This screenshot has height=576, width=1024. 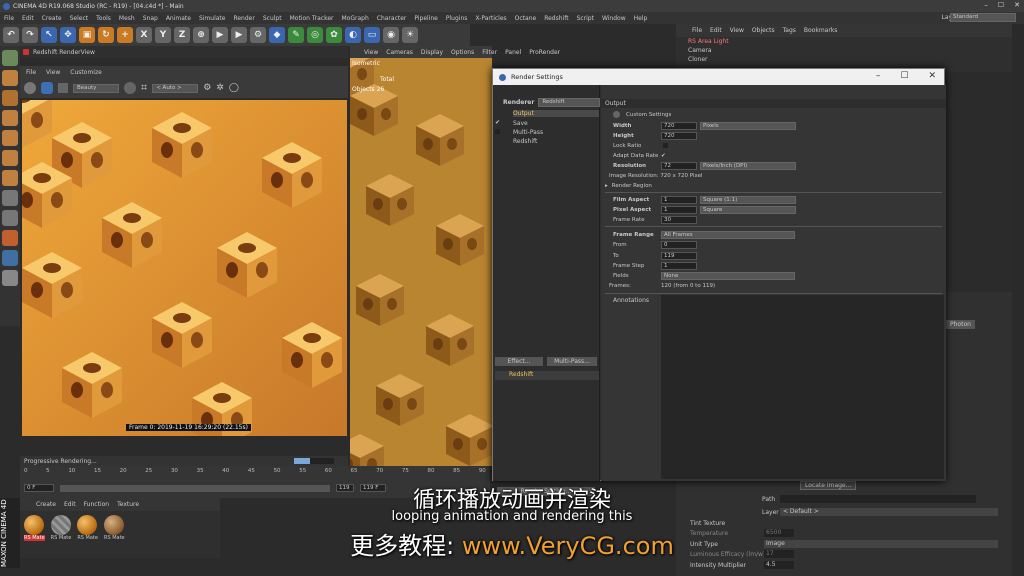 I want to click on menu-edit: Edit, so click(x=28, y=18).